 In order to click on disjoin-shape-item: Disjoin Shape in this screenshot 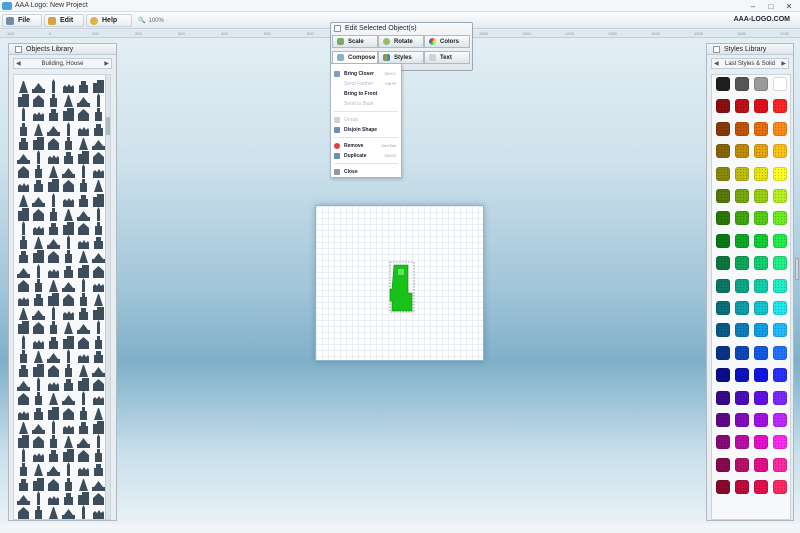, I will do `click(366, 129)`.